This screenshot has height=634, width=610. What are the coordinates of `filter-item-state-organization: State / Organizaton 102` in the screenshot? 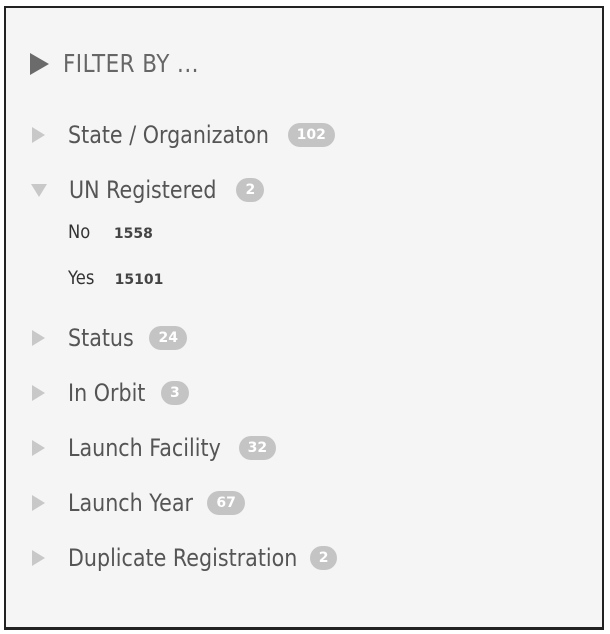 It's located at (182, 135).